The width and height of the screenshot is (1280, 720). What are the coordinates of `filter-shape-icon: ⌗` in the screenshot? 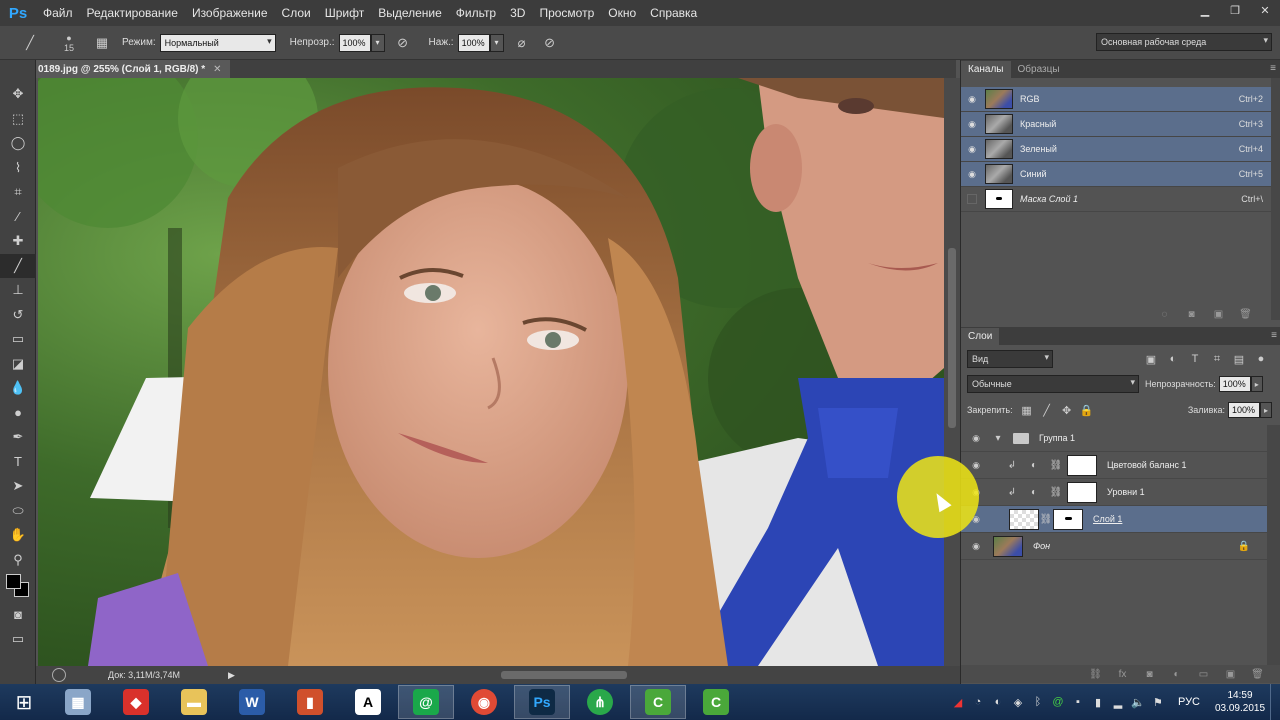 It's located at (1217, 359).